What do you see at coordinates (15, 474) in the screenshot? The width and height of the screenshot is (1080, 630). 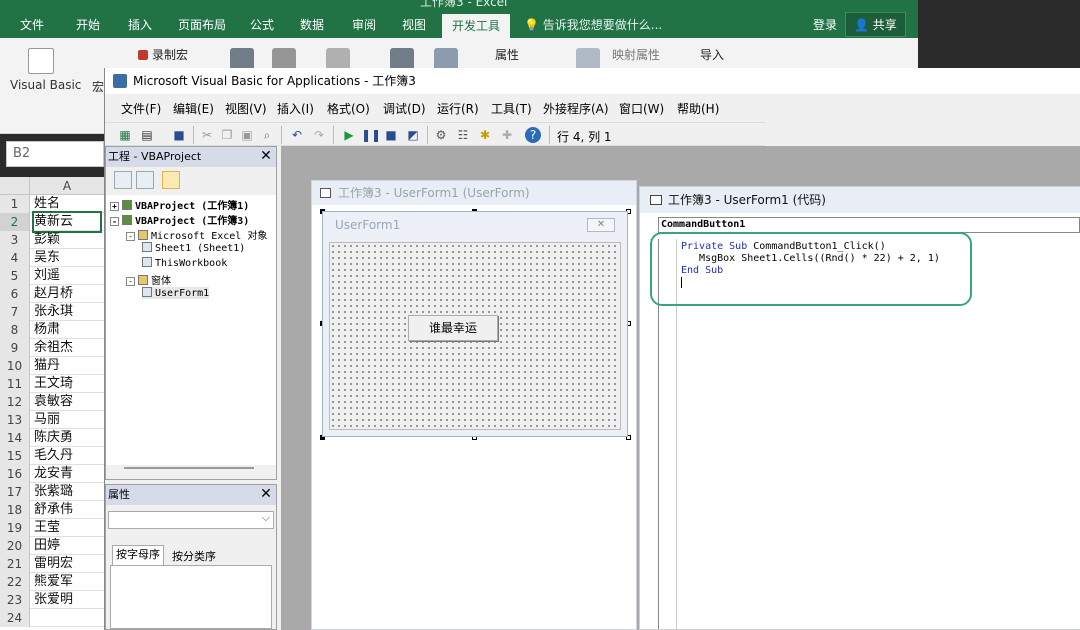 I see `row-number: 16` at bounding box center [15, 474].